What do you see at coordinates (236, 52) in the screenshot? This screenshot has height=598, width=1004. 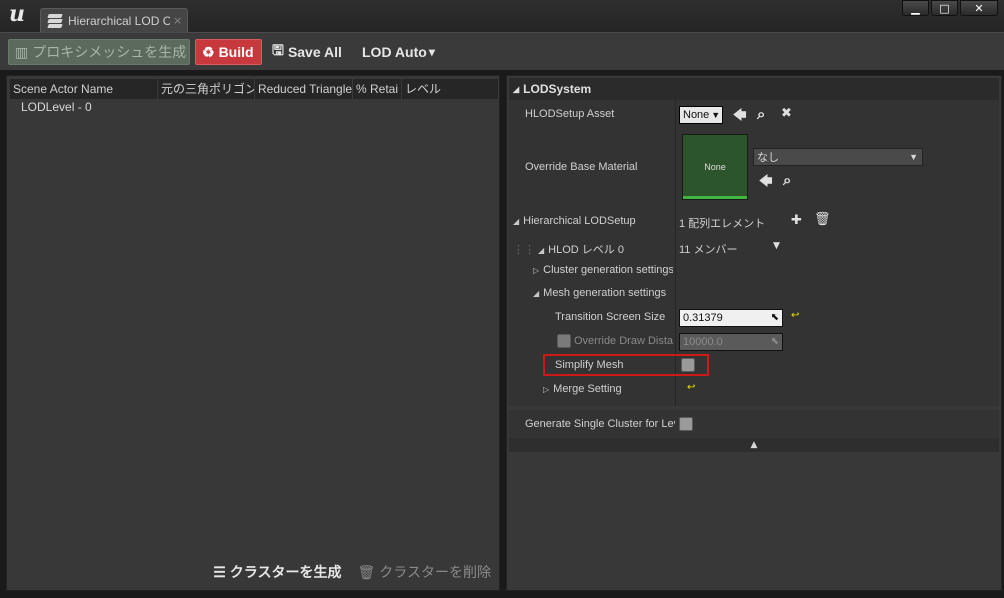 I see `build-label: Build` at bounding box center [236, 52].